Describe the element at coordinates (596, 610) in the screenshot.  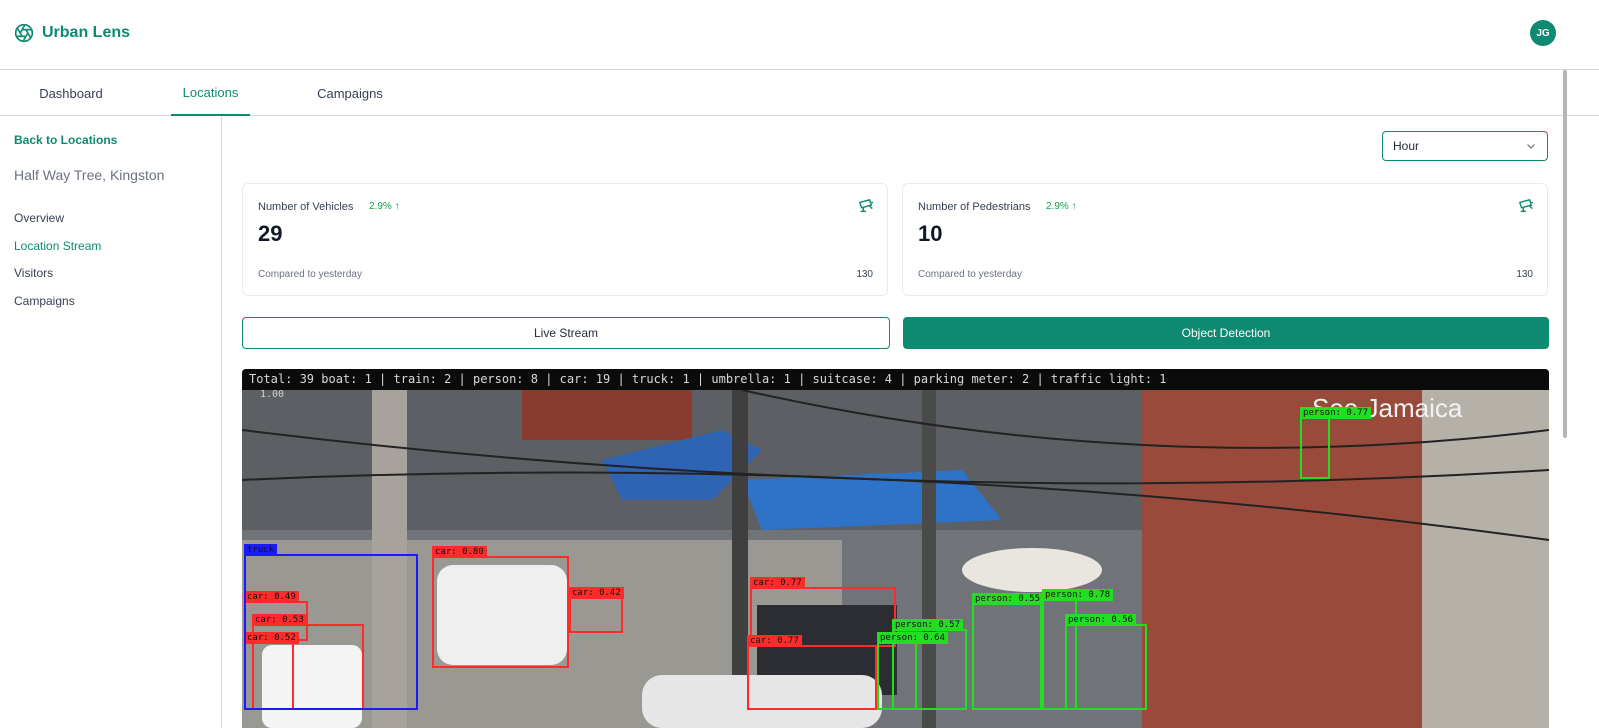
I see `detection-box: car: 0.42` at that location.